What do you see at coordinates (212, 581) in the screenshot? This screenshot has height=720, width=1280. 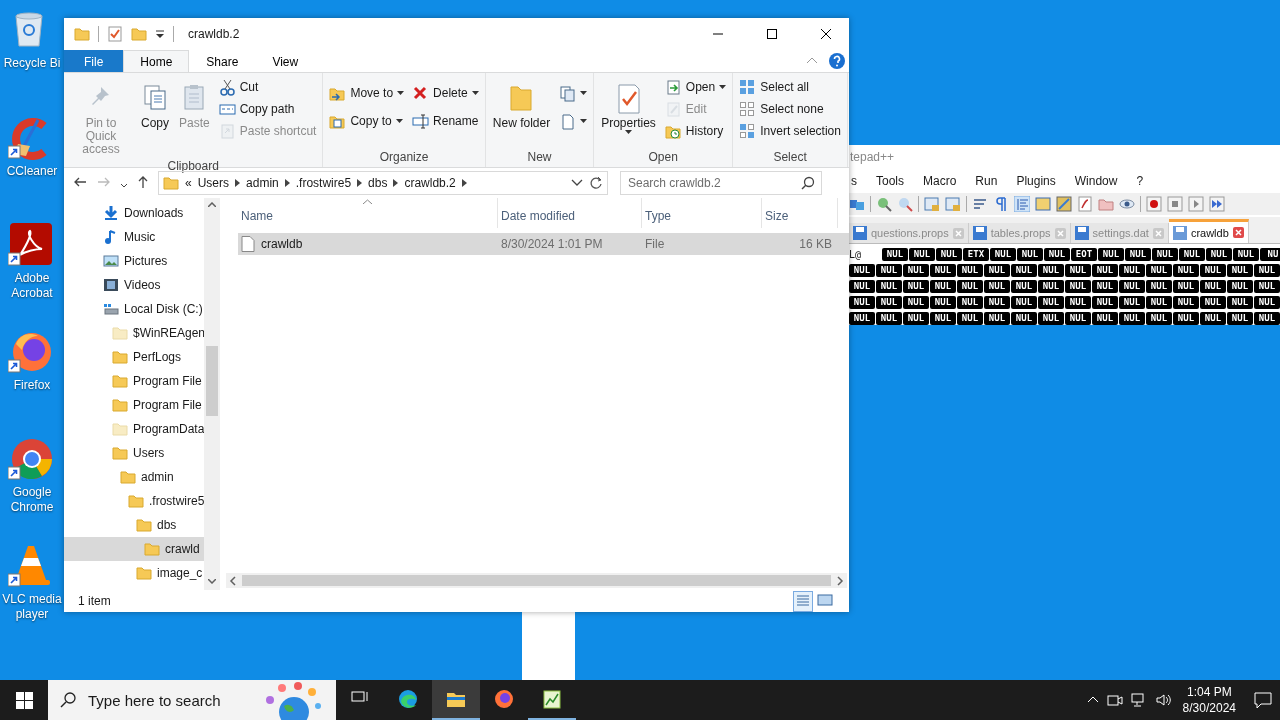 I see `scroll-down-icon` at bounding box center [212, 581].